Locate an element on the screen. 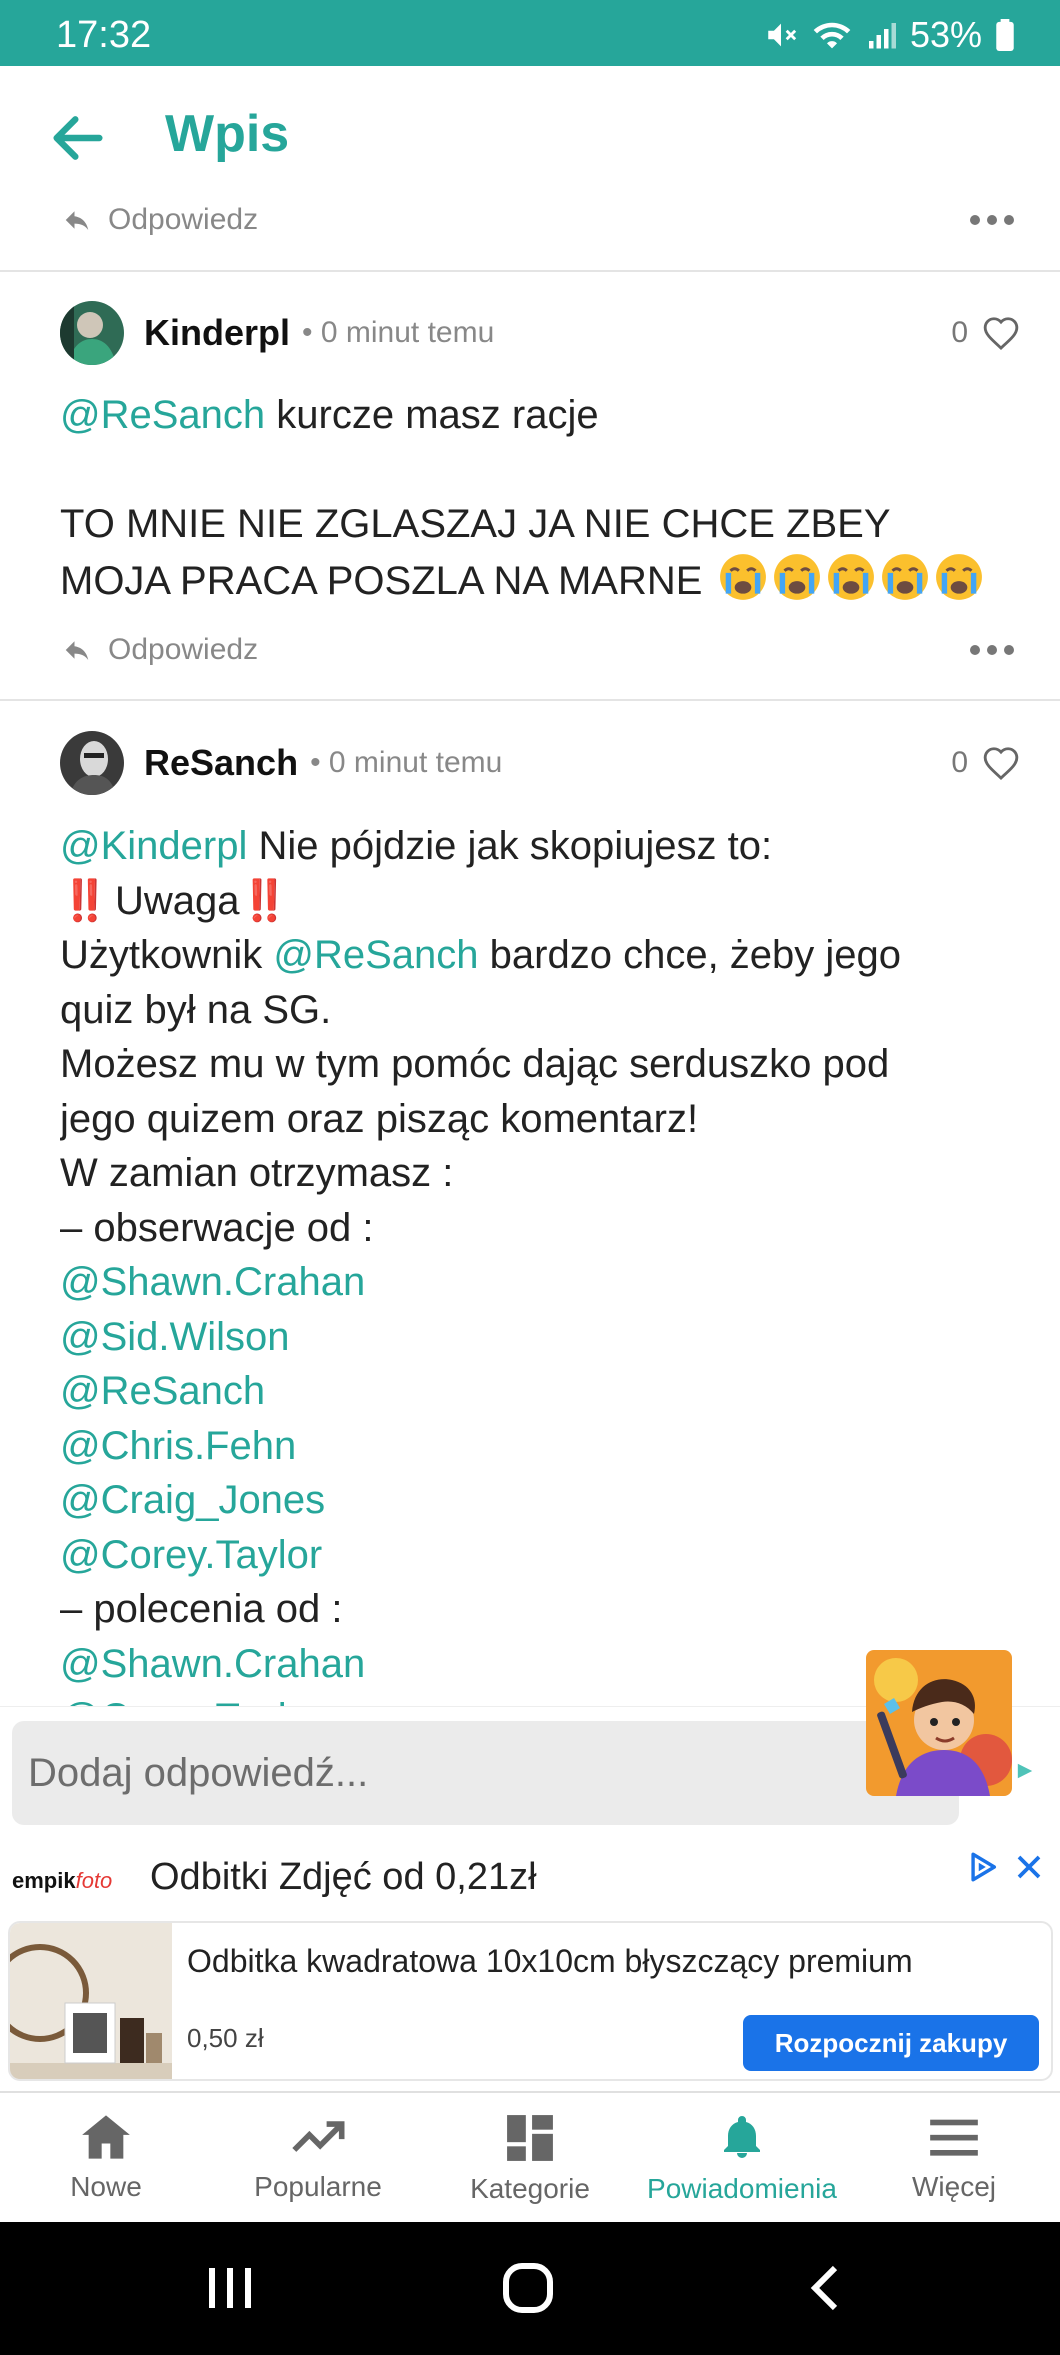 This screenshot has height=2355, width=1060. adchoices-icon is located at coordinates (983, 1867).